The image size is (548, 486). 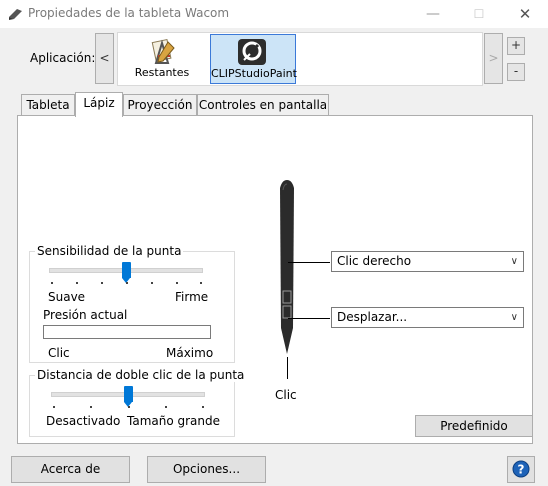 I want to click on add-application-button: +, so click(x=516, y=46).